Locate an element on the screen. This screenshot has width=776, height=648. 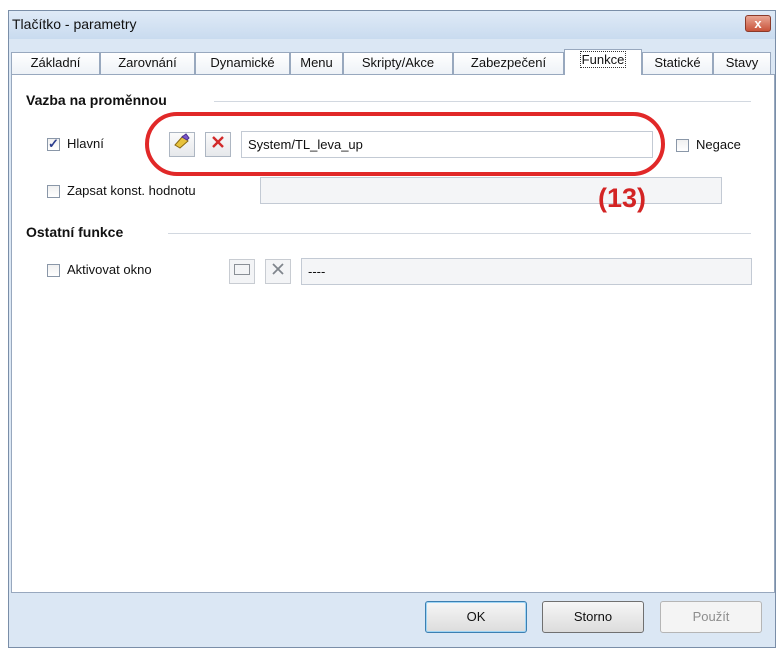
tab-zarovnani: Zarovnání is located at coordinates (147, 63).